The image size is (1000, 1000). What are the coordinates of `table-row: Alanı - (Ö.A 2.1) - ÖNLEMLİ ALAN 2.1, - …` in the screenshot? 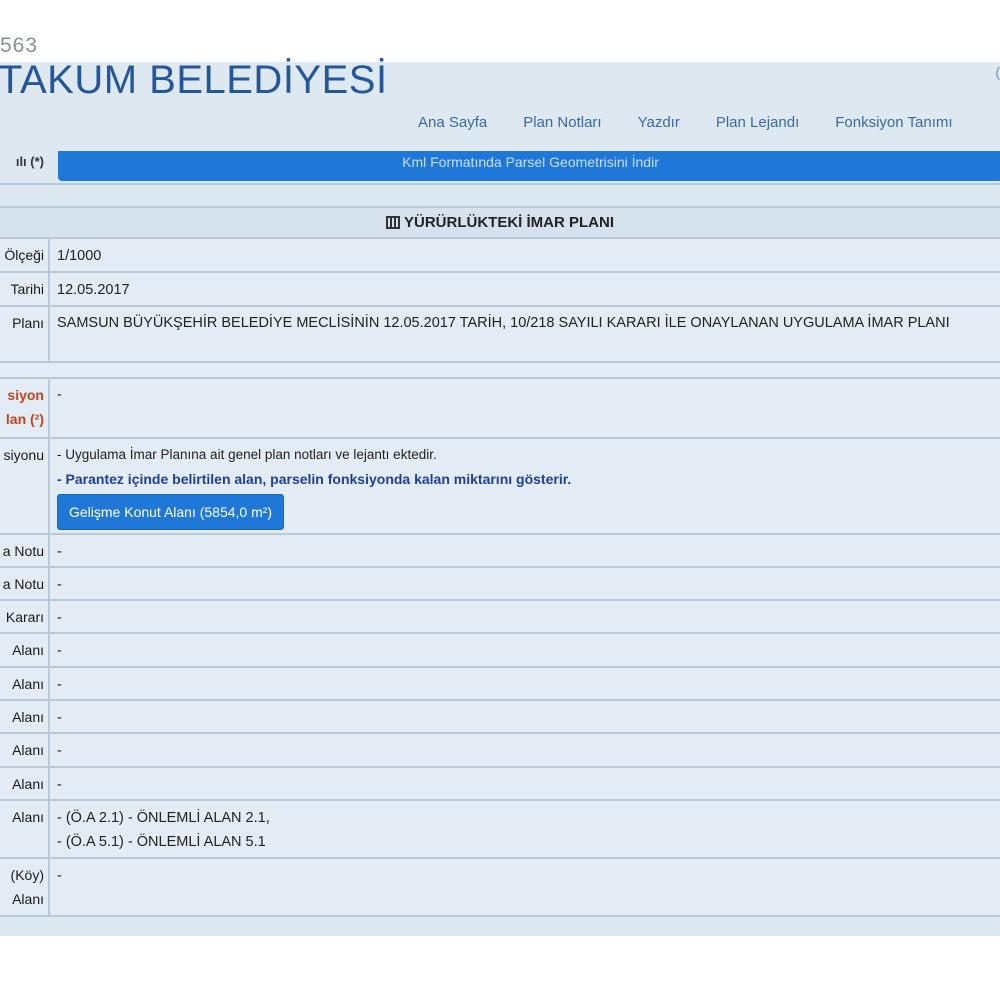 It's located at (500, 830).